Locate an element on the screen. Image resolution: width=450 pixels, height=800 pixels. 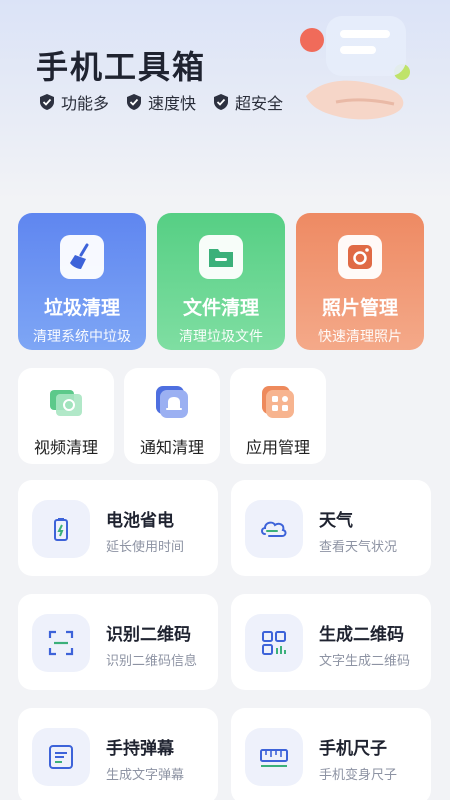
tile-title: 手持弹幕 is located at coordinates (140, 749).